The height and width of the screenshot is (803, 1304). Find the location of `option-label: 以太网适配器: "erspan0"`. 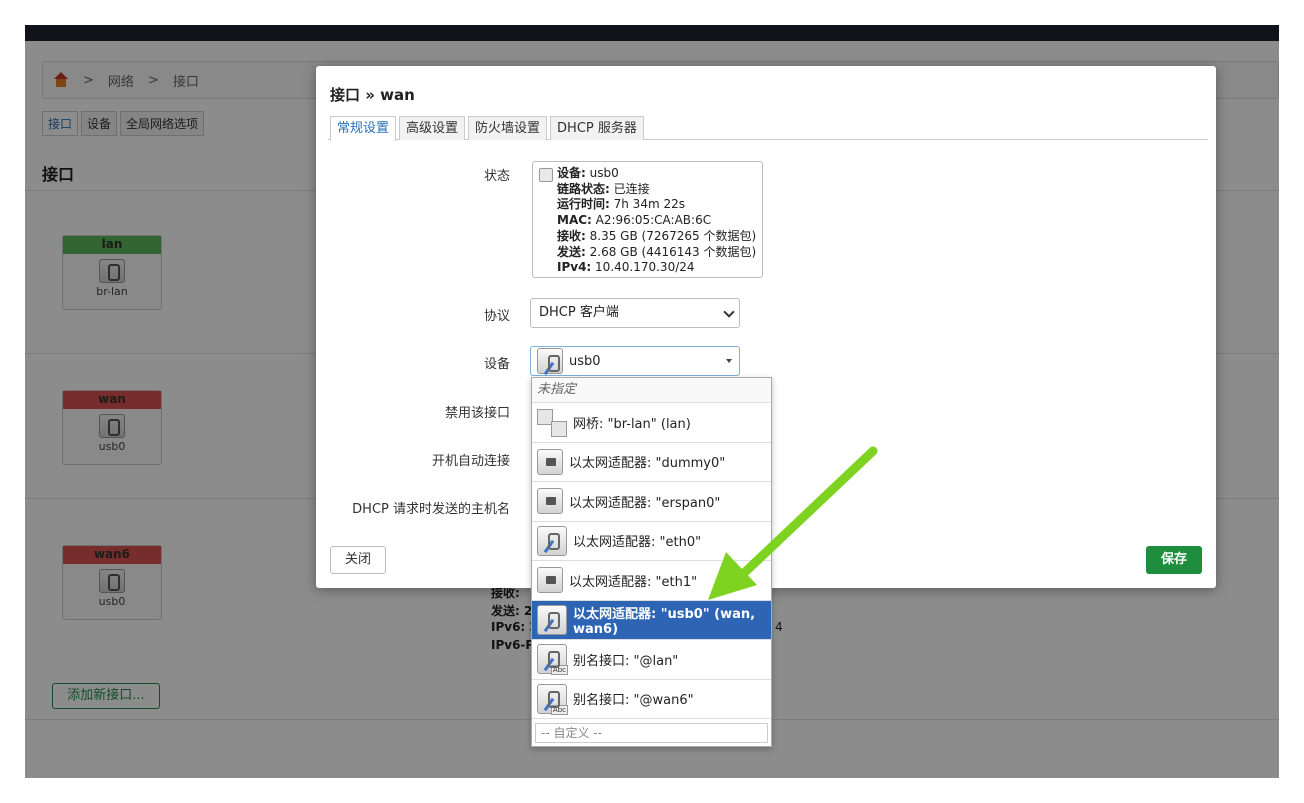

option-label: 以太网适配器: "erspan0" is located at coordinates (645, 503).